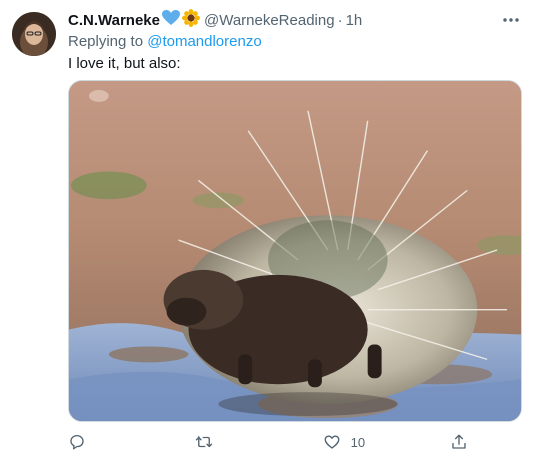 The width and height of the screenshot is (536, 460). Describe the element at coordinates (204, 442) in the screenshot. I see `retweet-icon` at that location.